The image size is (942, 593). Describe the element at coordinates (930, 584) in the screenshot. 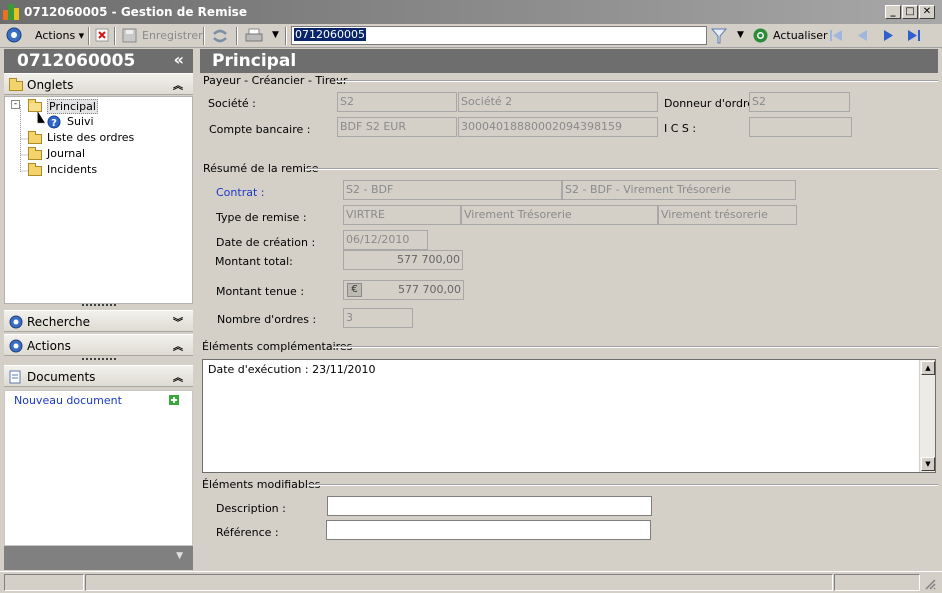

I see `resize-grip-icon` at that location.